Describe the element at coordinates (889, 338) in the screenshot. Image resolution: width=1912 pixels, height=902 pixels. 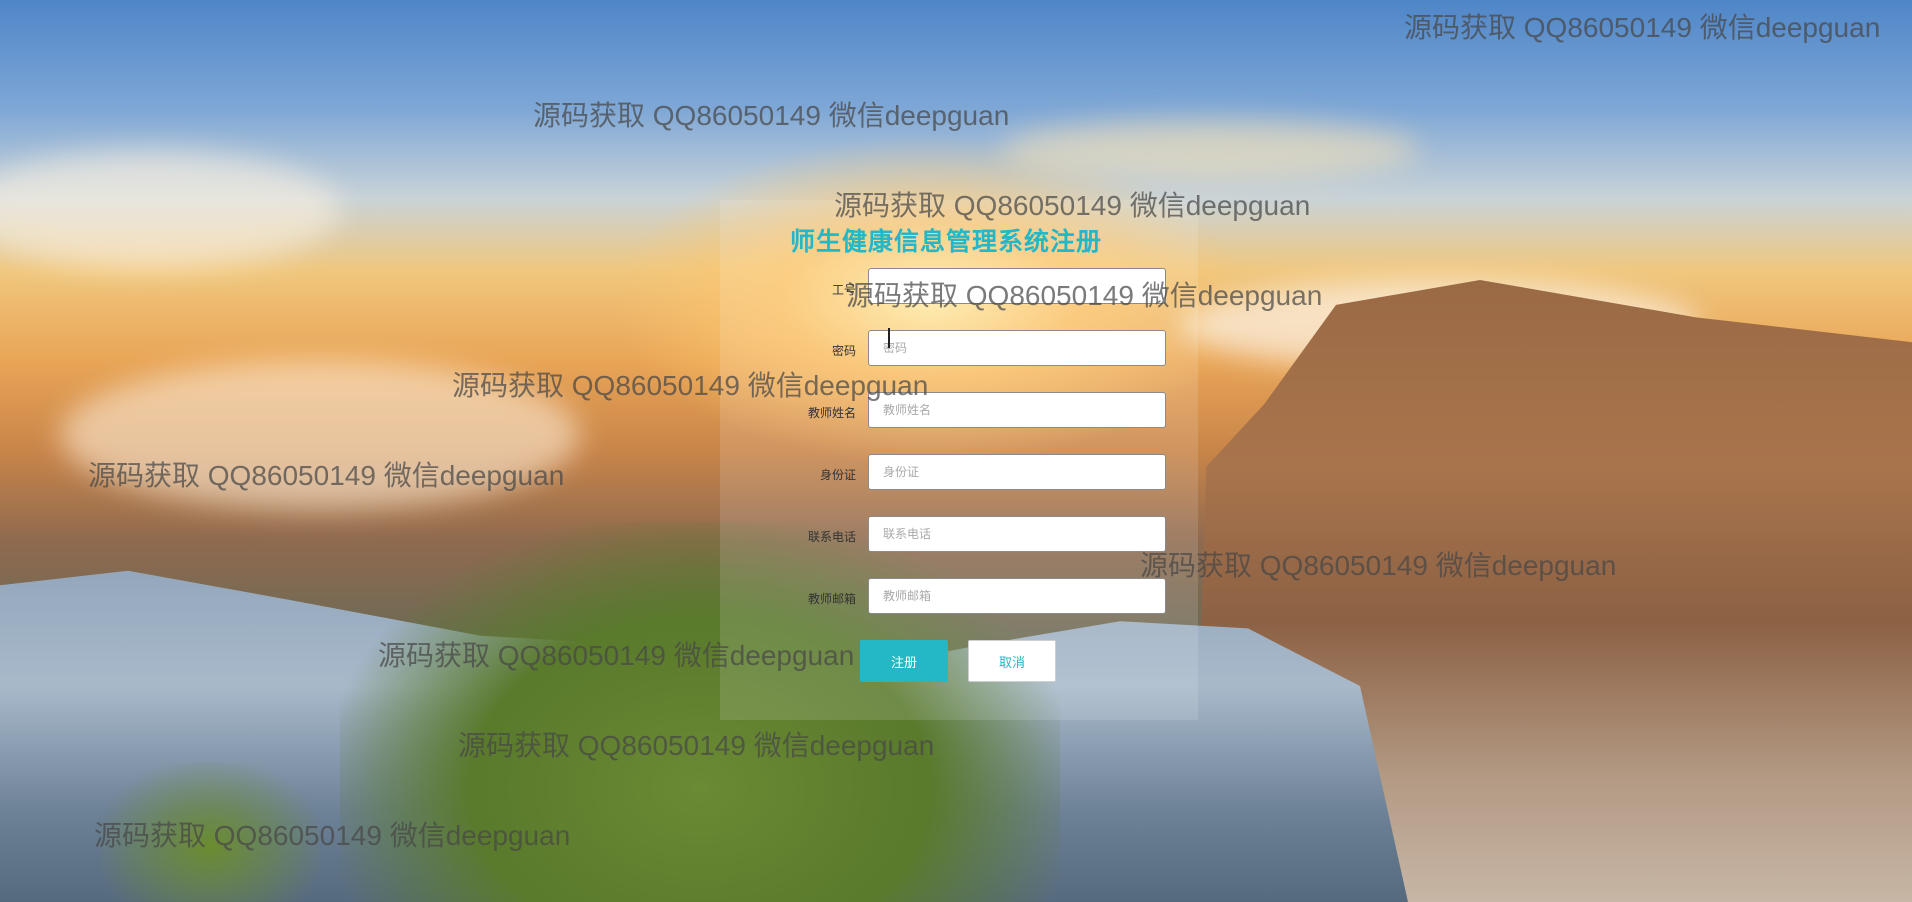
I see `text-cursor-icon` at that location.